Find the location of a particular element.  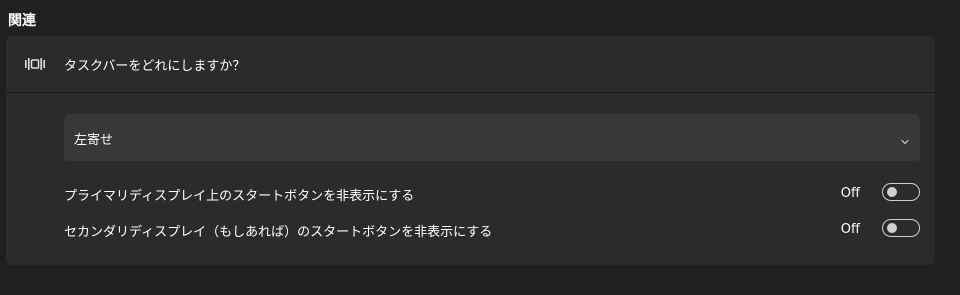

toggle-row-secondary: セカンダリディスプレイ（もしあれば）のスタートボタンを非表示にする Off is located at coordinates (492, 230).